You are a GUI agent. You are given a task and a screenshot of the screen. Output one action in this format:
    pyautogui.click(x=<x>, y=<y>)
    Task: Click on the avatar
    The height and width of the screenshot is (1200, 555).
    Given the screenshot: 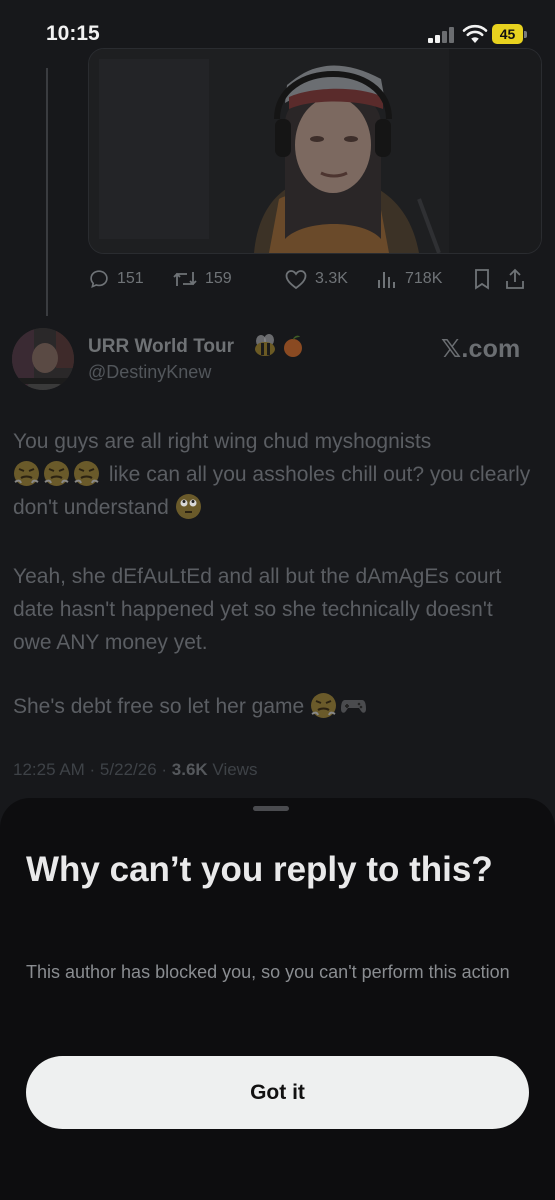 What is the action you would take?
    pyautogui.click(x=43, y=359)
    